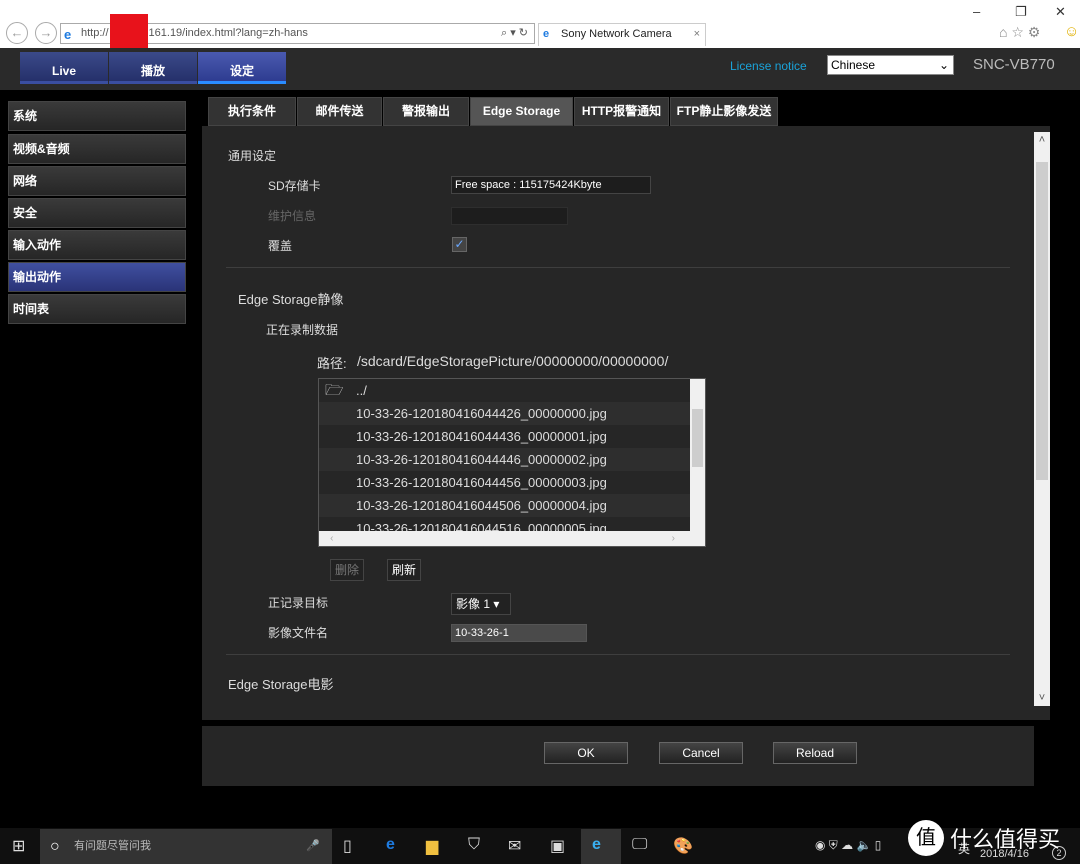 The image size is (1080, 864). I want to click on maintenance-field, so click(509, 216).